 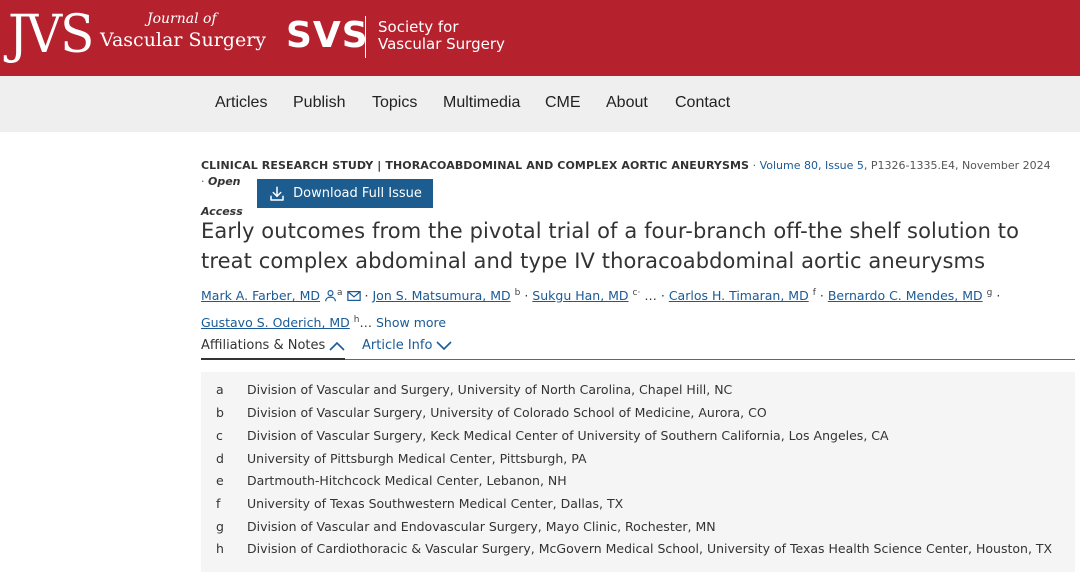 I want to click on logo-divider, so click(x=365, y=37).